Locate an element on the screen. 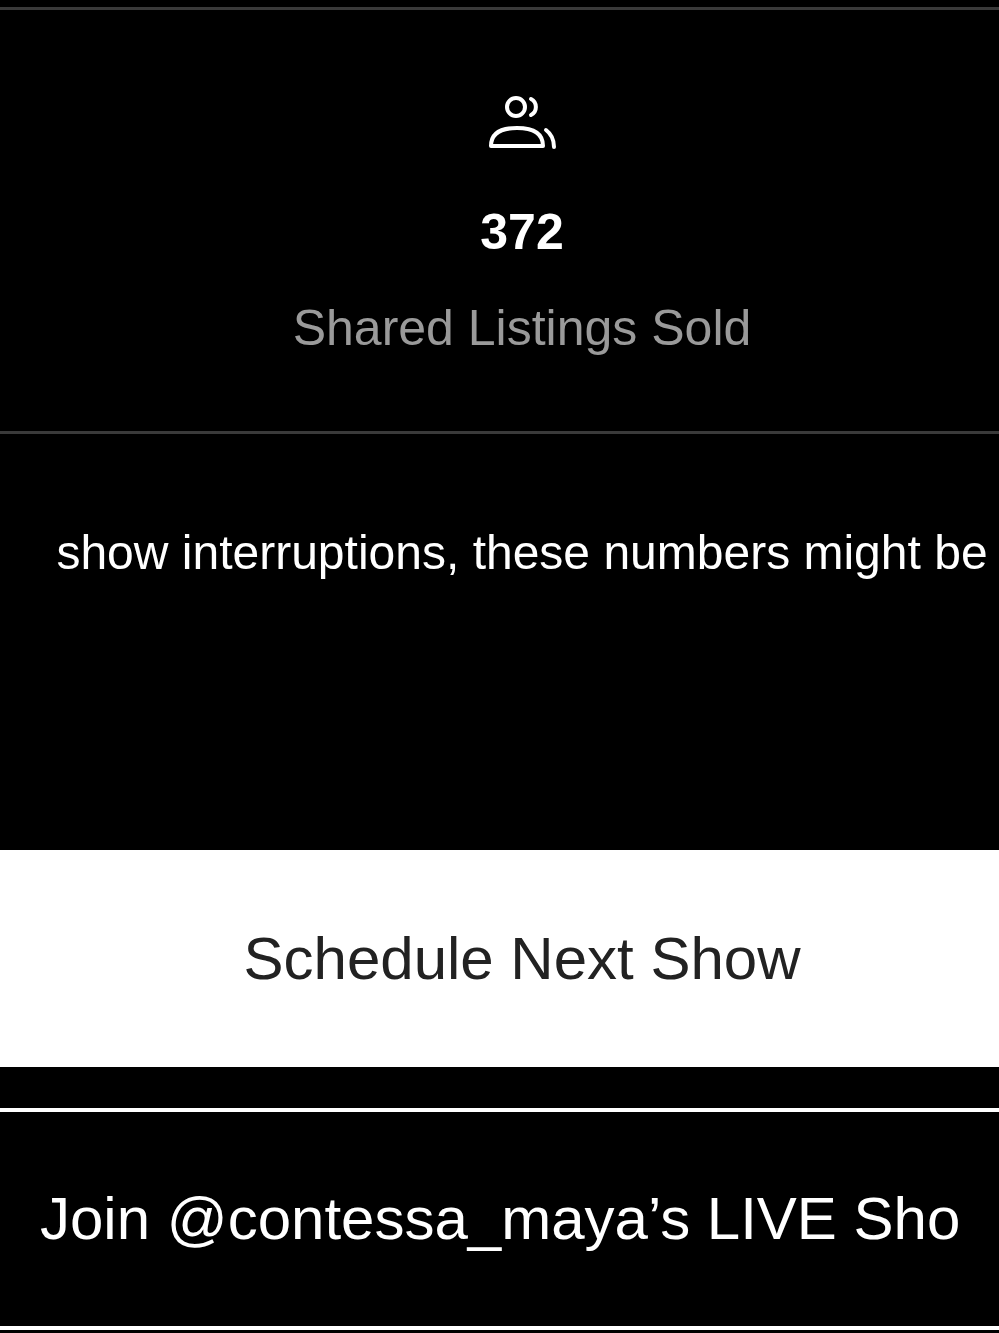  note-text: show interruptions, these numbers might be is located at coordinates (522, 553).